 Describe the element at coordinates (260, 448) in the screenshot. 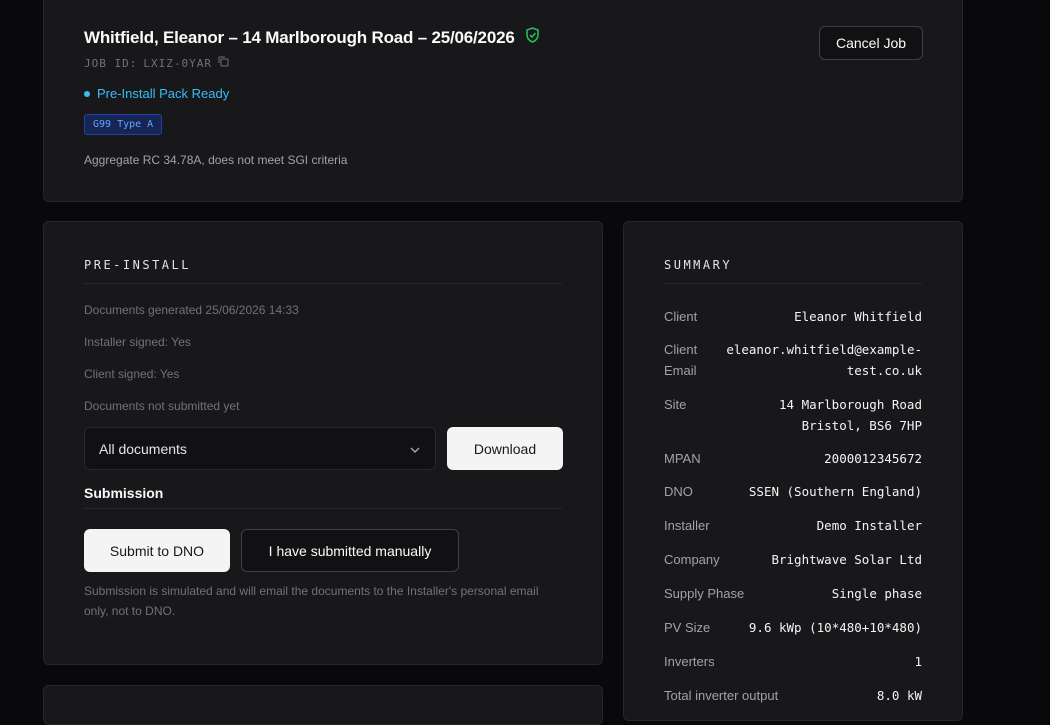

I see `documents-select: All documents` at that location.